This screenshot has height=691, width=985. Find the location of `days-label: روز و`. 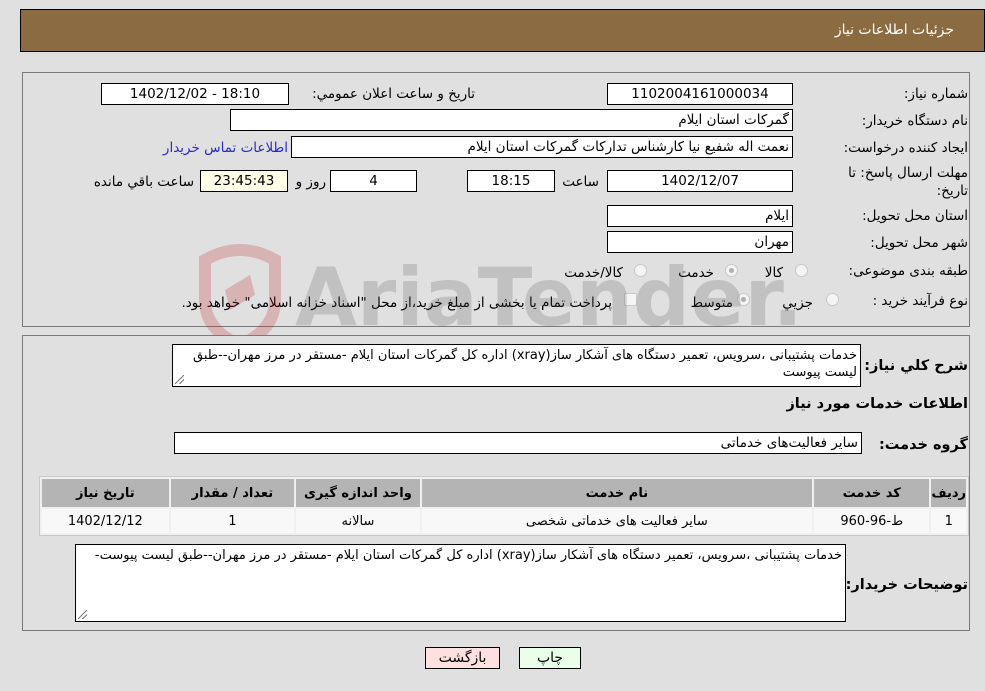

days-label: روز و is located at coordinates (310, 182).